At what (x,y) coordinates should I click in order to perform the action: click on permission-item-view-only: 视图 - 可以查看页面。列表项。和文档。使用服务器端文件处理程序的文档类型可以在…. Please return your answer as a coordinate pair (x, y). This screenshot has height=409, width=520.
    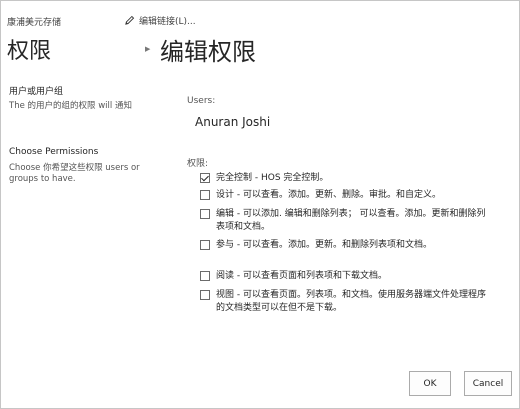
    Looking at the image, I should click on (343, 301).